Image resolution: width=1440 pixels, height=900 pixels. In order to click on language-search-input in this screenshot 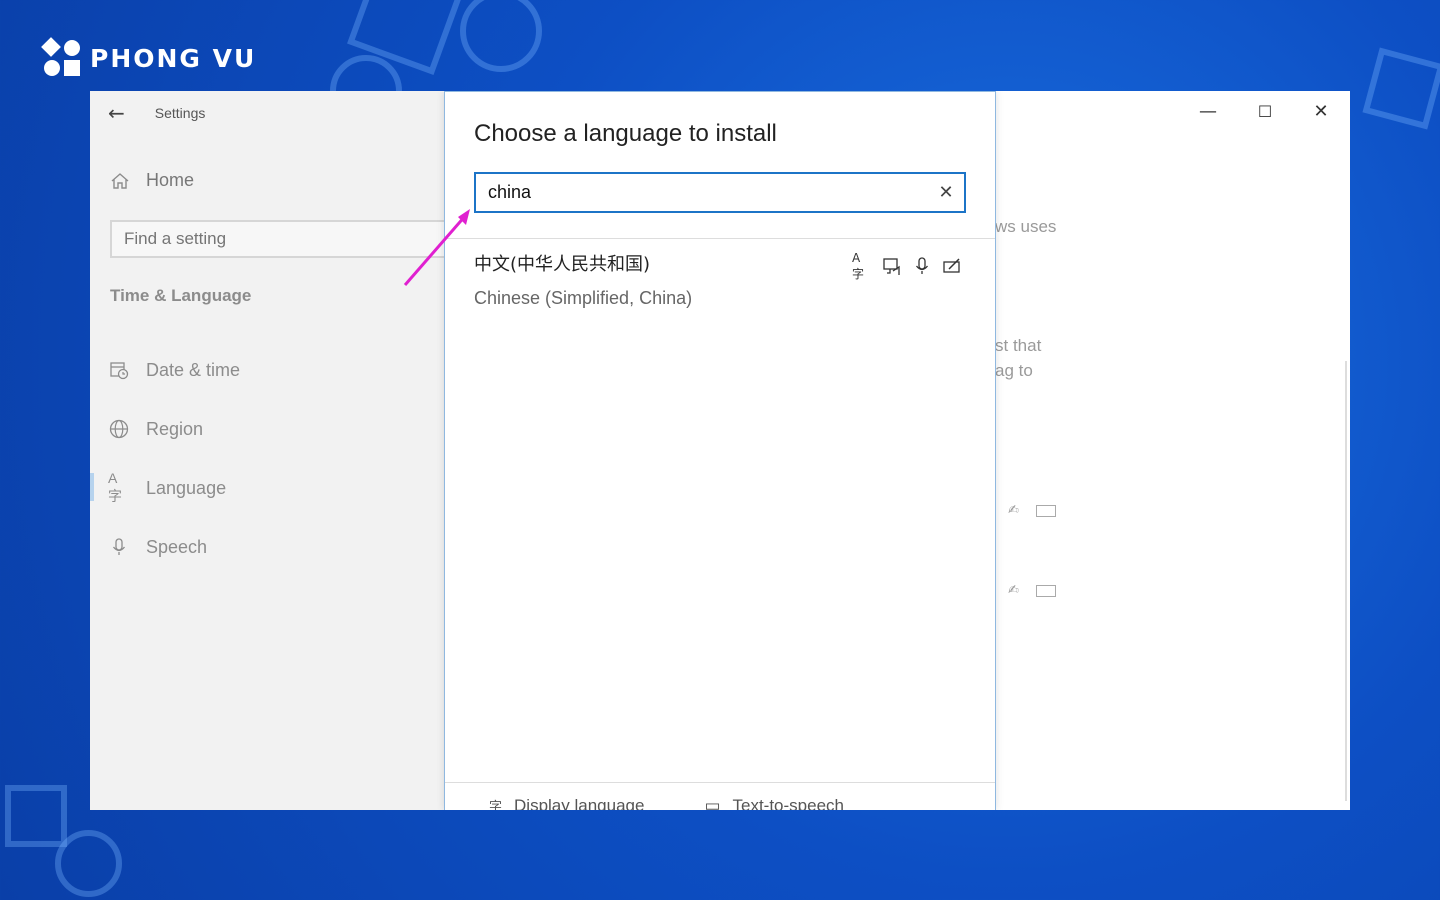, I will do `click(702, 192)`.